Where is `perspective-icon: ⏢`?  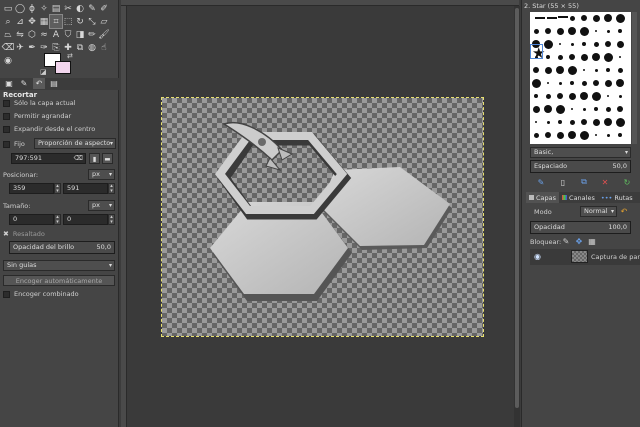
perspective-icon: ⏢ is located at coordinates (8, 34).